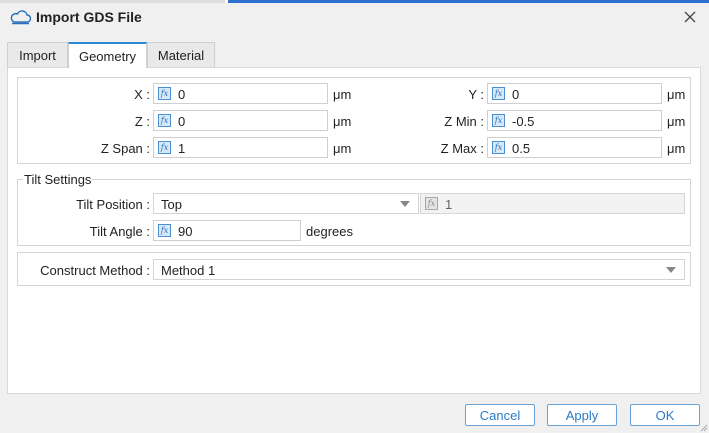 The image size is (709, 433). Describe the element at coordinates (119, 231) in the screenshot. I see `tilt-angle-label: Tilt Angle :` at that location.